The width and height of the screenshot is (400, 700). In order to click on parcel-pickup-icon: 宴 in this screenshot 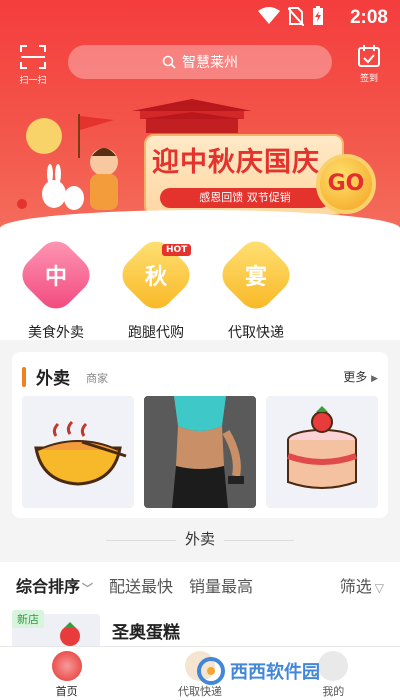, I will do `click(256, 275)`.